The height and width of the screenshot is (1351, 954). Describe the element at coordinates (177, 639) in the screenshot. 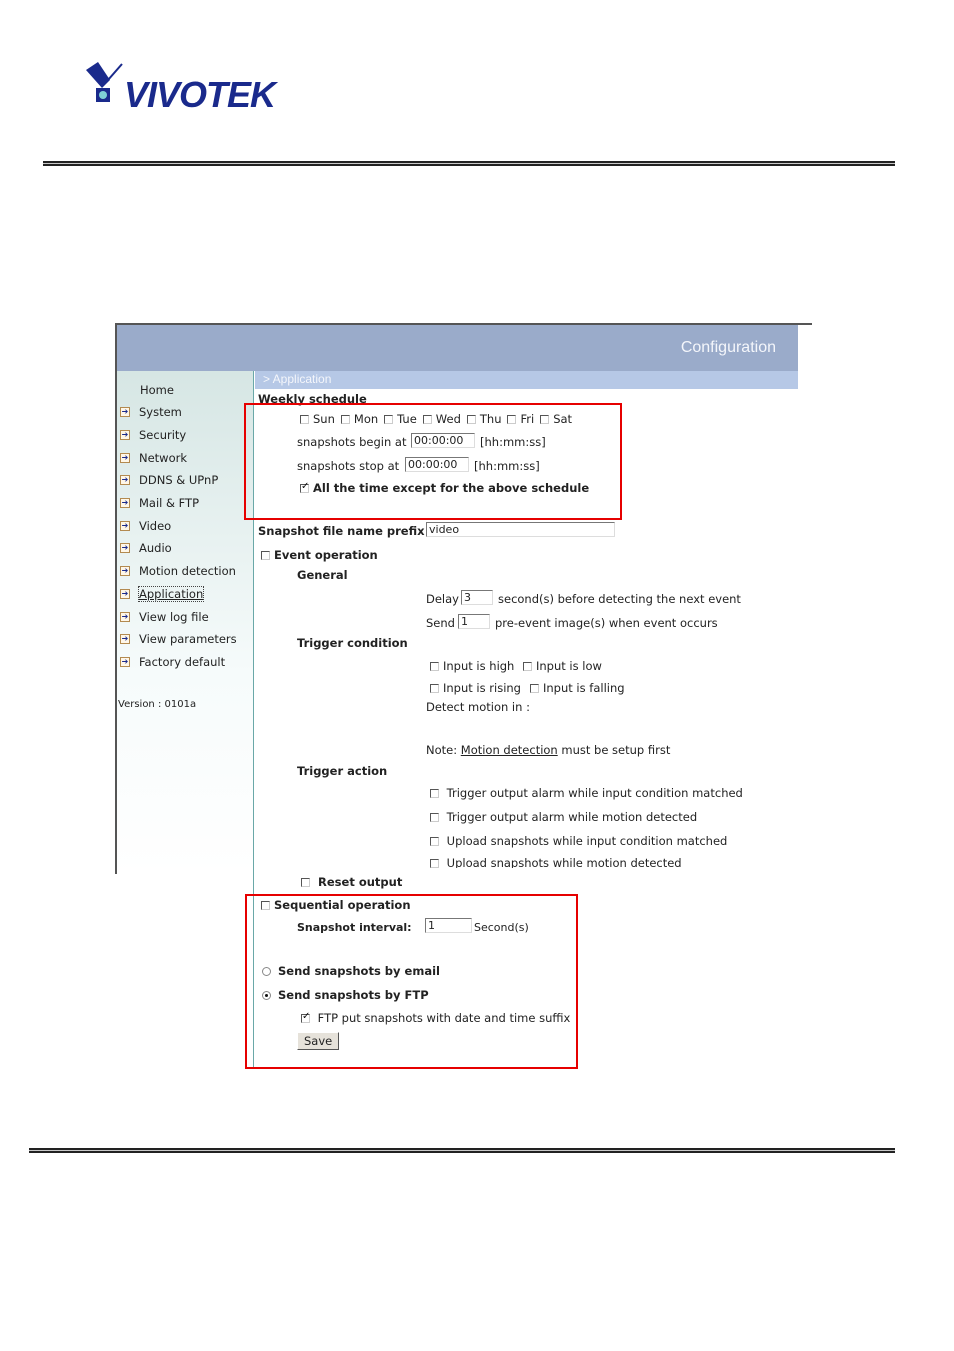

I see `sidebar-item-view-parameters: ➔ View parameters` at that location.